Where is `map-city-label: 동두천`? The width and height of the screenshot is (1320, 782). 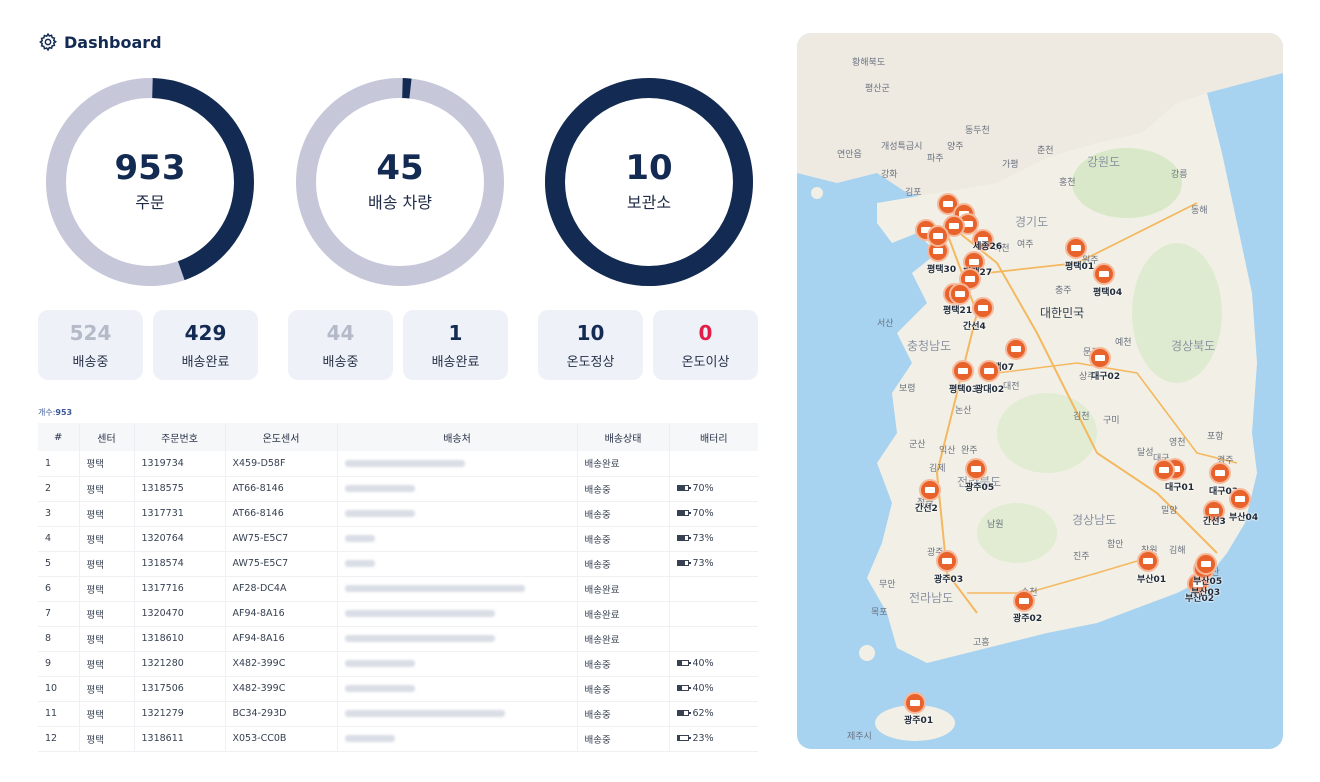
map-city-label: 동두천 is located at coordinates (977, 131).